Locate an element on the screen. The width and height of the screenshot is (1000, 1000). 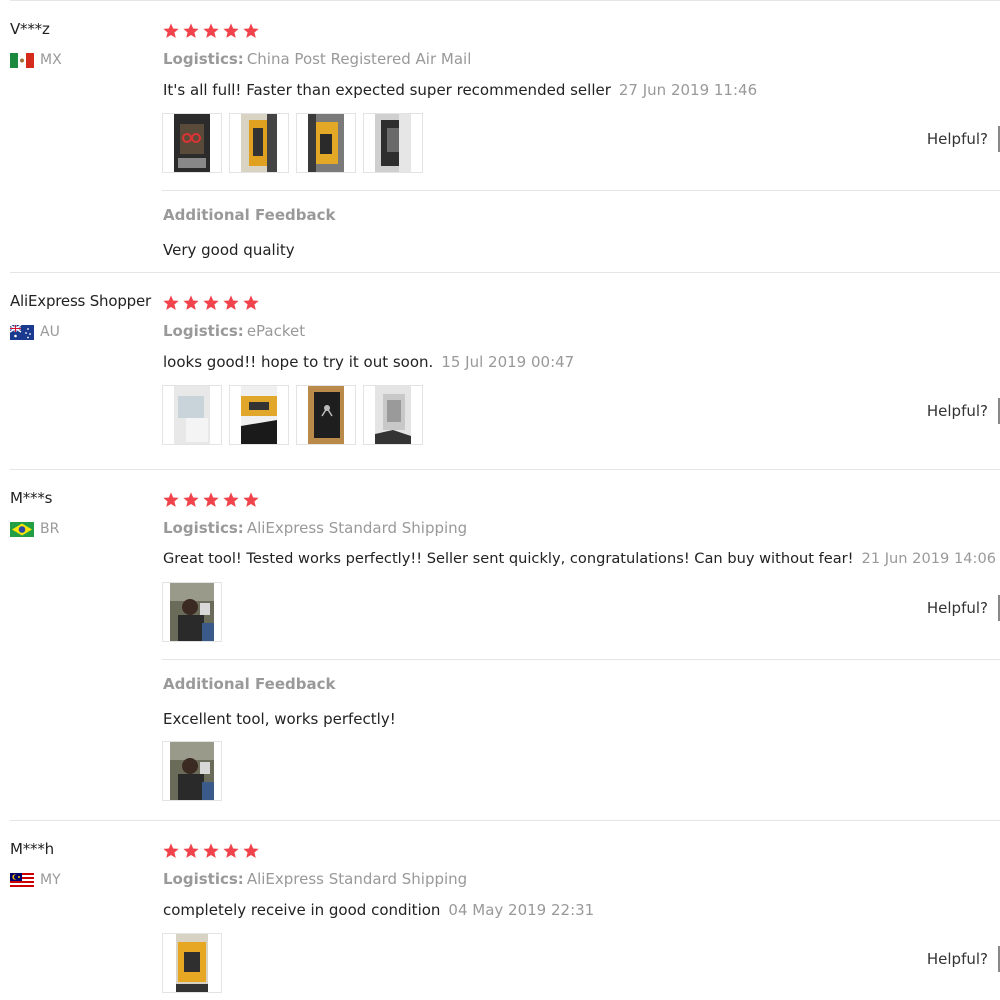
additional-feedback-text: Very good quality is located at coordinates (229, 250).